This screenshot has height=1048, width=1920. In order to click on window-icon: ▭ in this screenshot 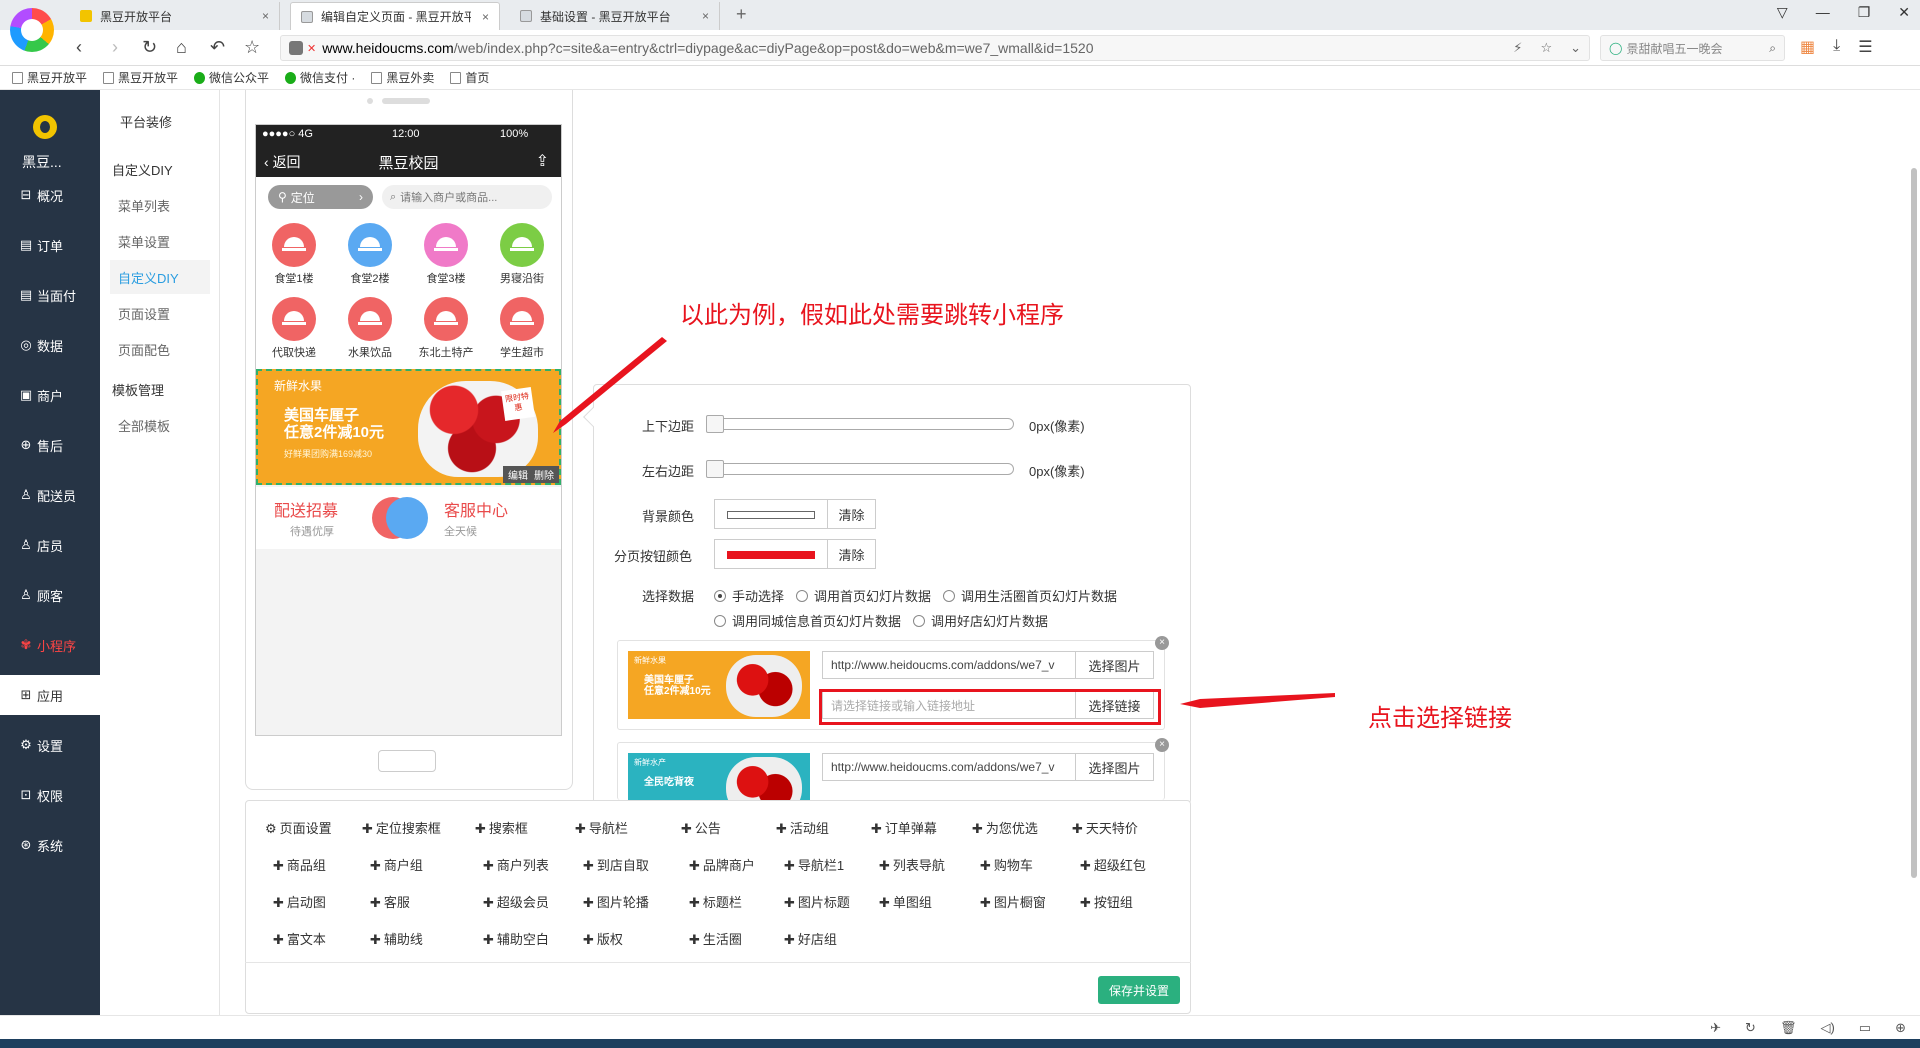, I will do `click(1865, 1028)`.